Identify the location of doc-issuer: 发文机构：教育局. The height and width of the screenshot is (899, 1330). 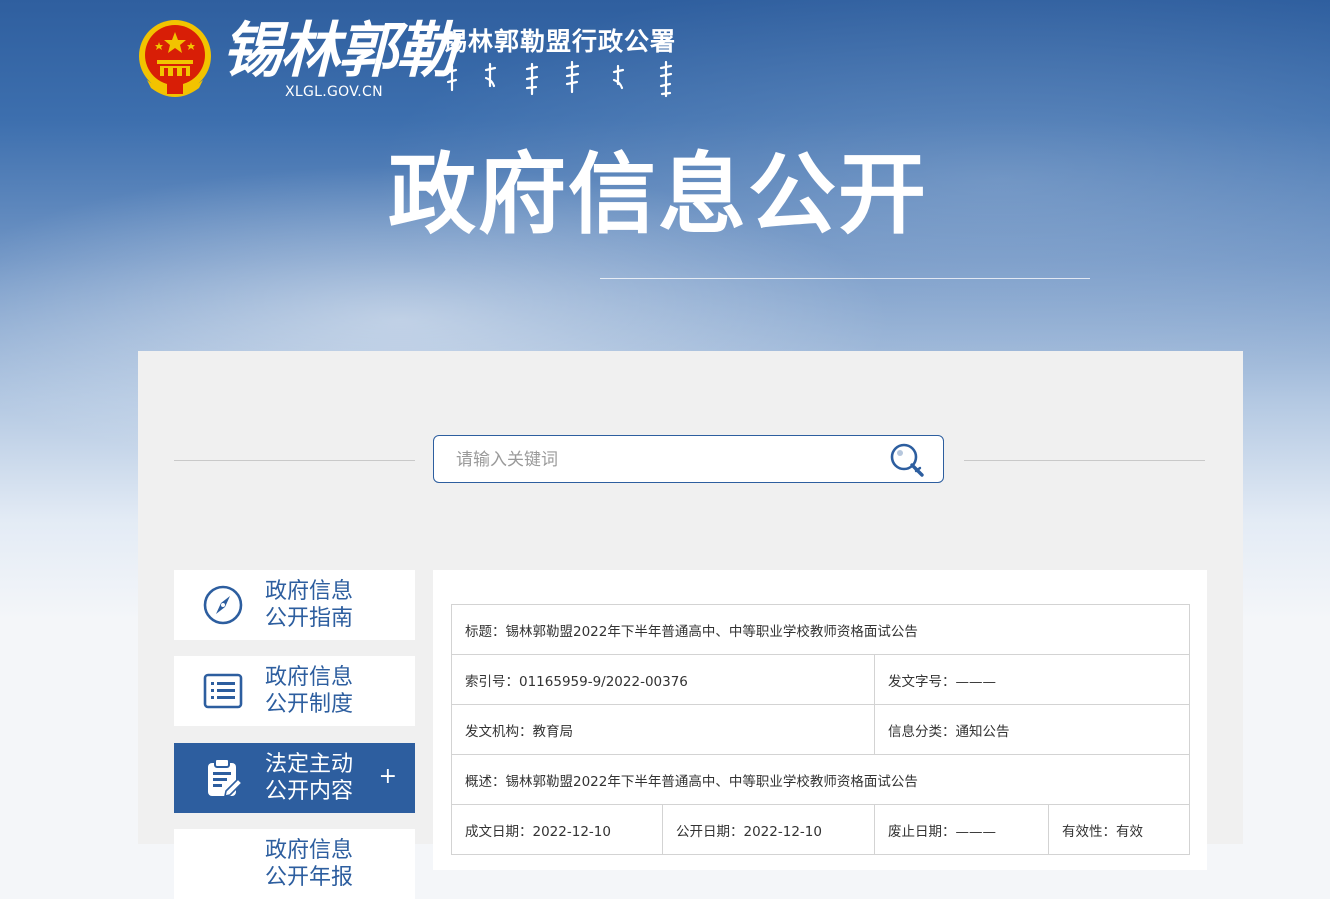
(663, 729).